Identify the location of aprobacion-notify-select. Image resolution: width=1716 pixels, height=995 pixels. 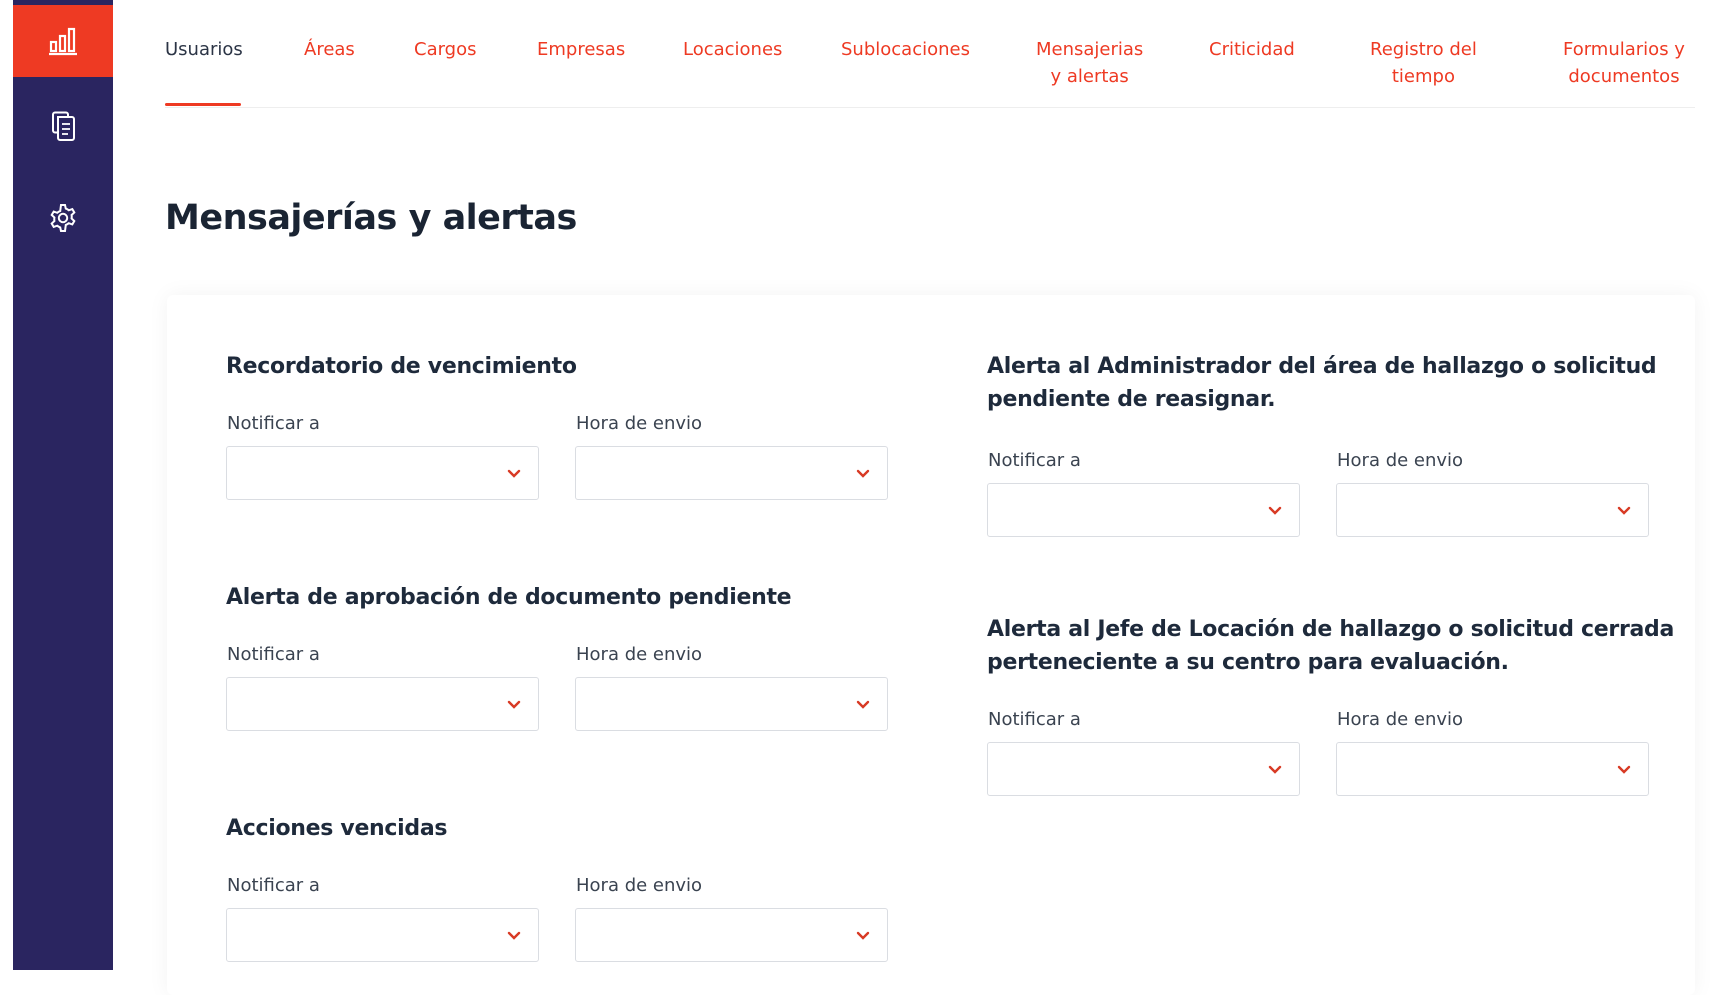
(382, 704).